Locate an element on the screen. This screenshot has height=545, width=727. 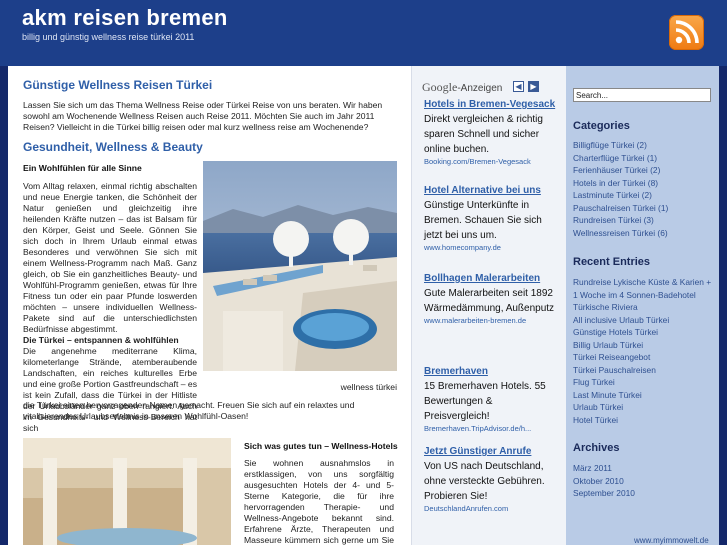
category-link: Ferienhäuser Türkei (2) is located at coordinates (644, 170).